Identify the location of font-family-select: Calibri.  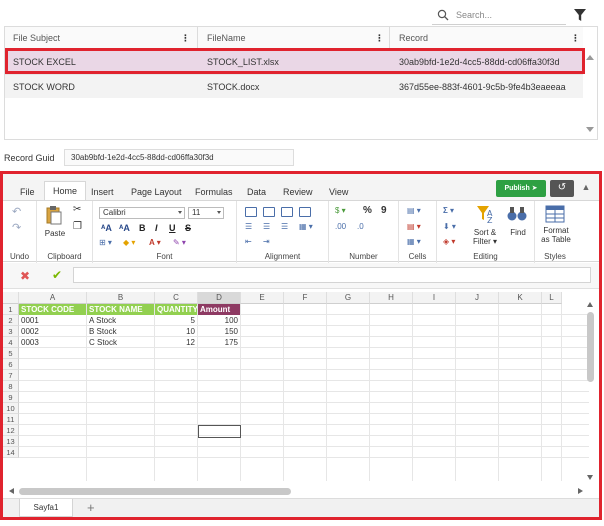
(142, 213).